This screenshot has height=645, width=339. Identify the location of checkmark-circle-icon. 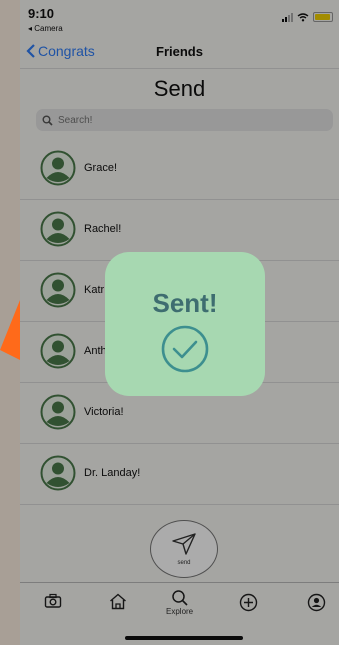
(185, 349).